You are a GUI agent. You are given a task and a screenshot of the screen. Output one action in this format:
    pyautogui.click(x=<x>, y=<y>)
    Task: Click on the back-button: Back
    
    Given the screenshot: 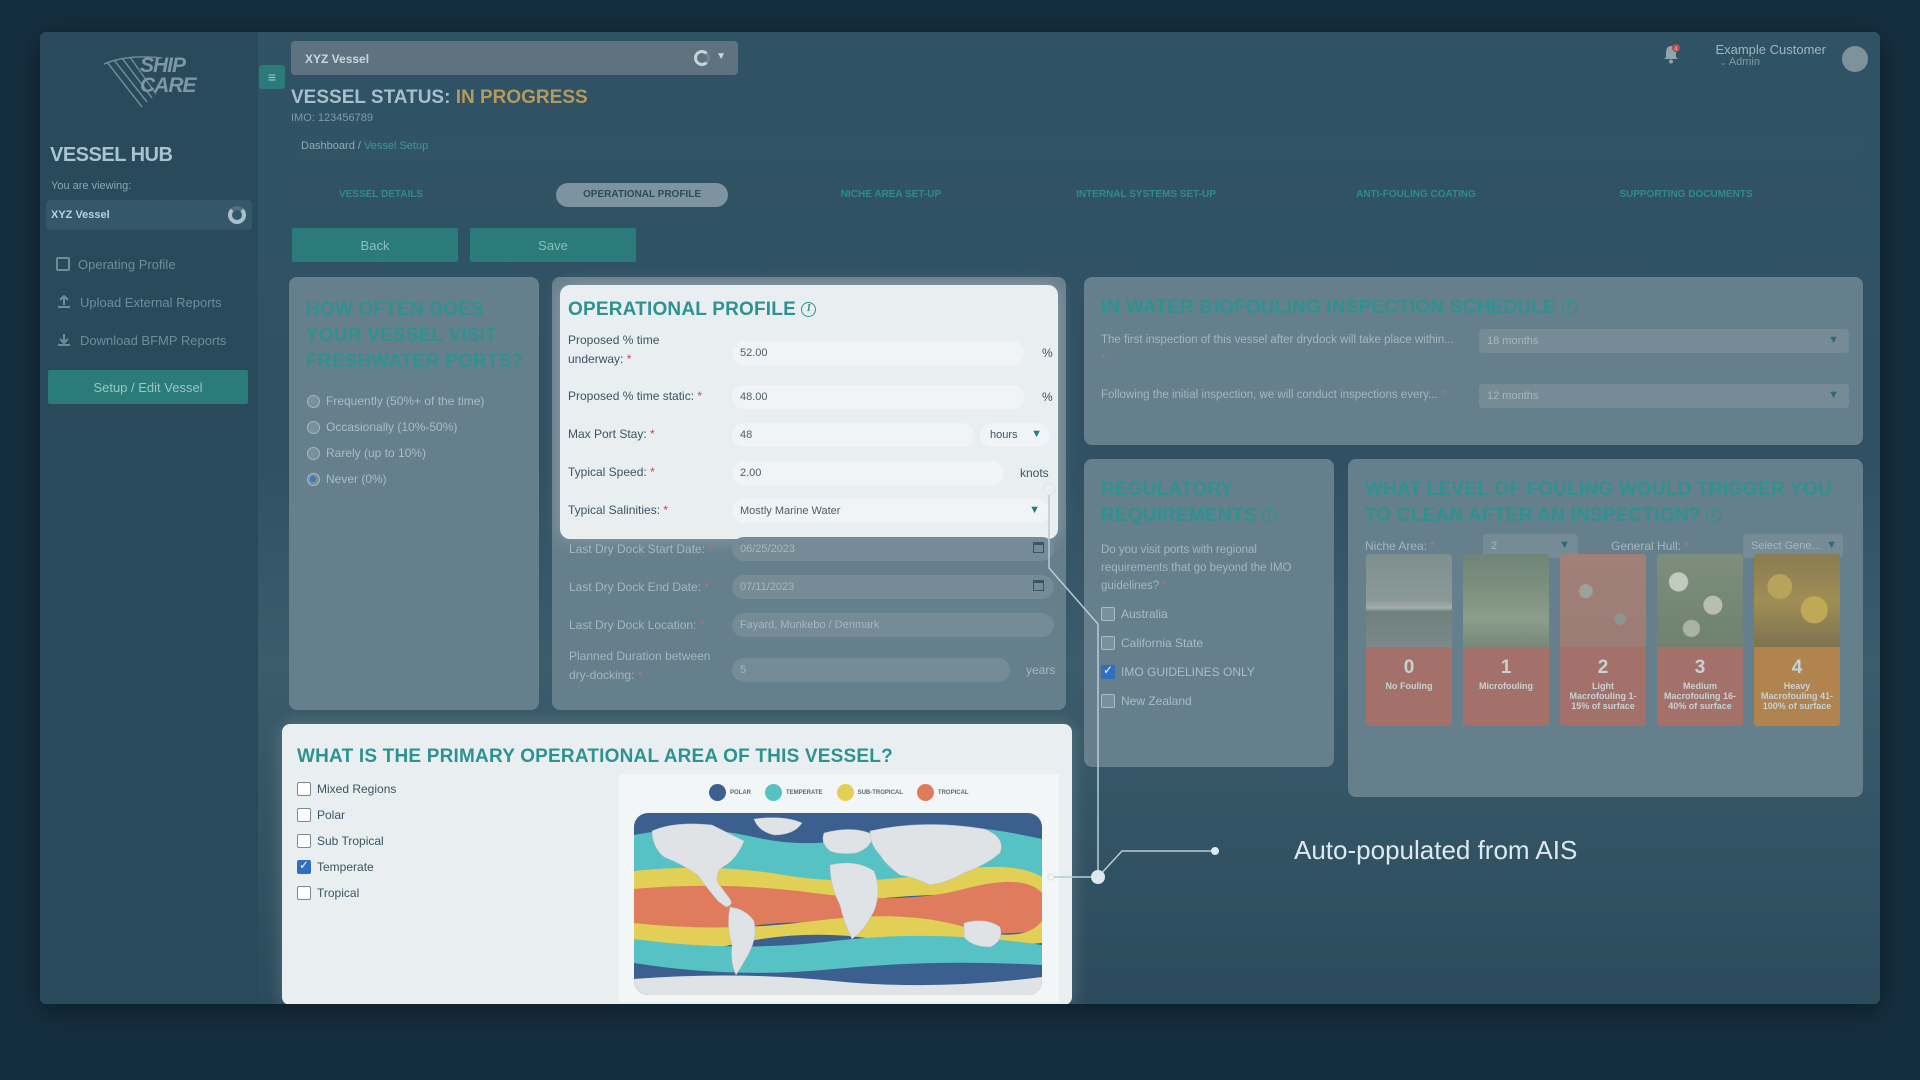 What is the action you would take?
    pyautogui.click(x=375, y=245)
    